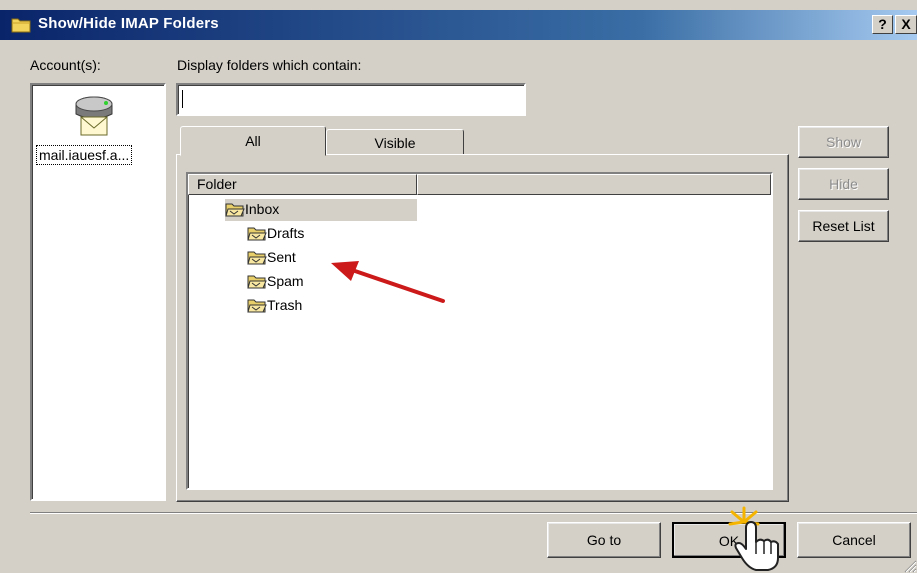 The image size is (917, 573). What do you see at coordinates (854, 540) in the screenshot?
I see `cancel-button: Cancel` at bounding box center [854, 540].